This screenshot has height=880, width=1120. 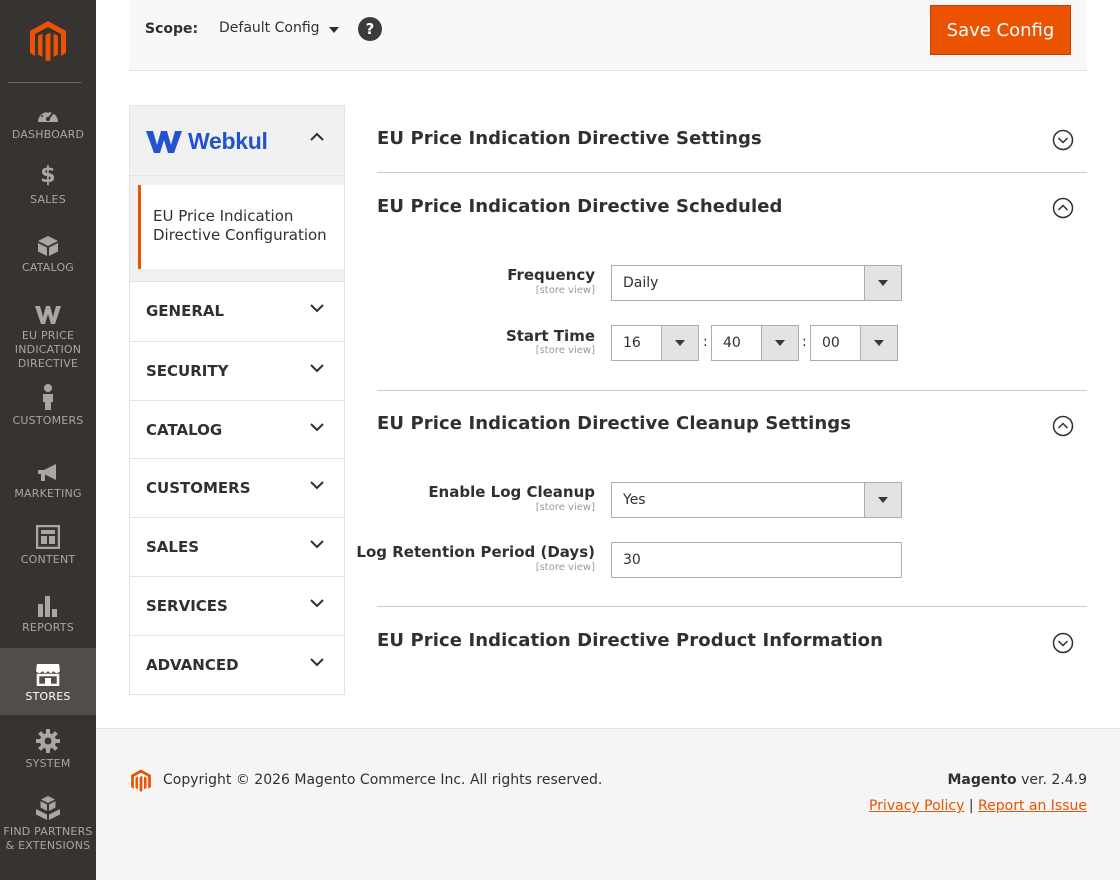 What do you see at coordinates (48, 604) in the screenshot?
I see `bar-chart-icon` at bounding box center [48, 604].